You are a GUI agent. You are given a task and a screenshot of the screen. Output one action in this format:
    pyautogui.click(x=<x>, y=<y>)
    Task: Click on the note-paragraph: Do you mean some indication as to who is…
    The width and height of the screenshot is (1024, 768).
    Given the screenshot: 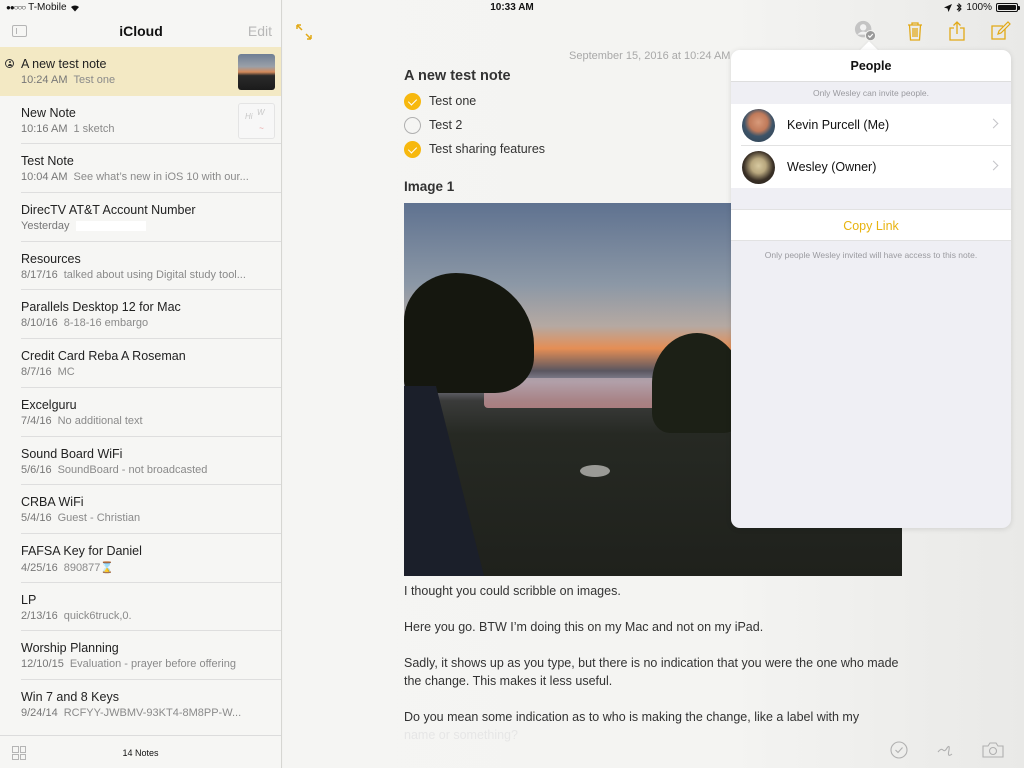 What is the action you would take?
    pyautogui.click(x=632, y=717)
    